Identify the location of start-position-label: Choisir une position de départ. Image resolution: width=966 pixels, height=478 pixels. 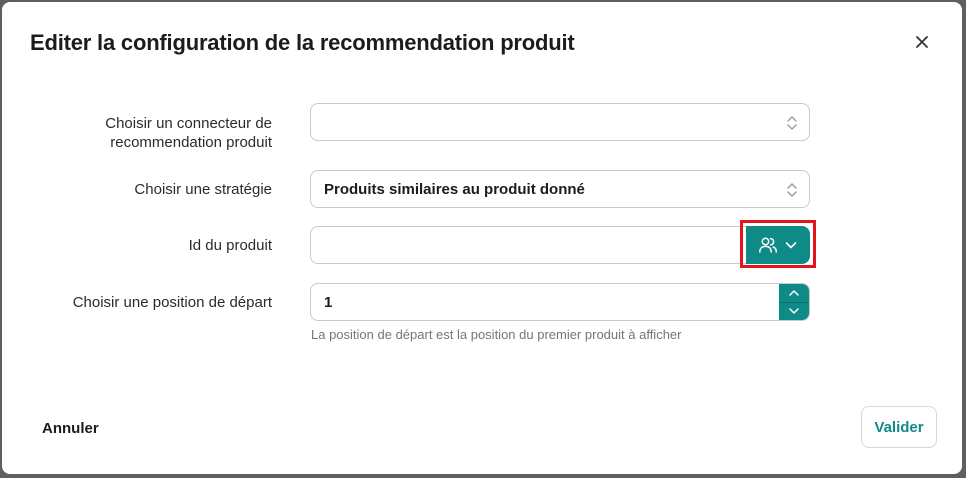
(172, 302).